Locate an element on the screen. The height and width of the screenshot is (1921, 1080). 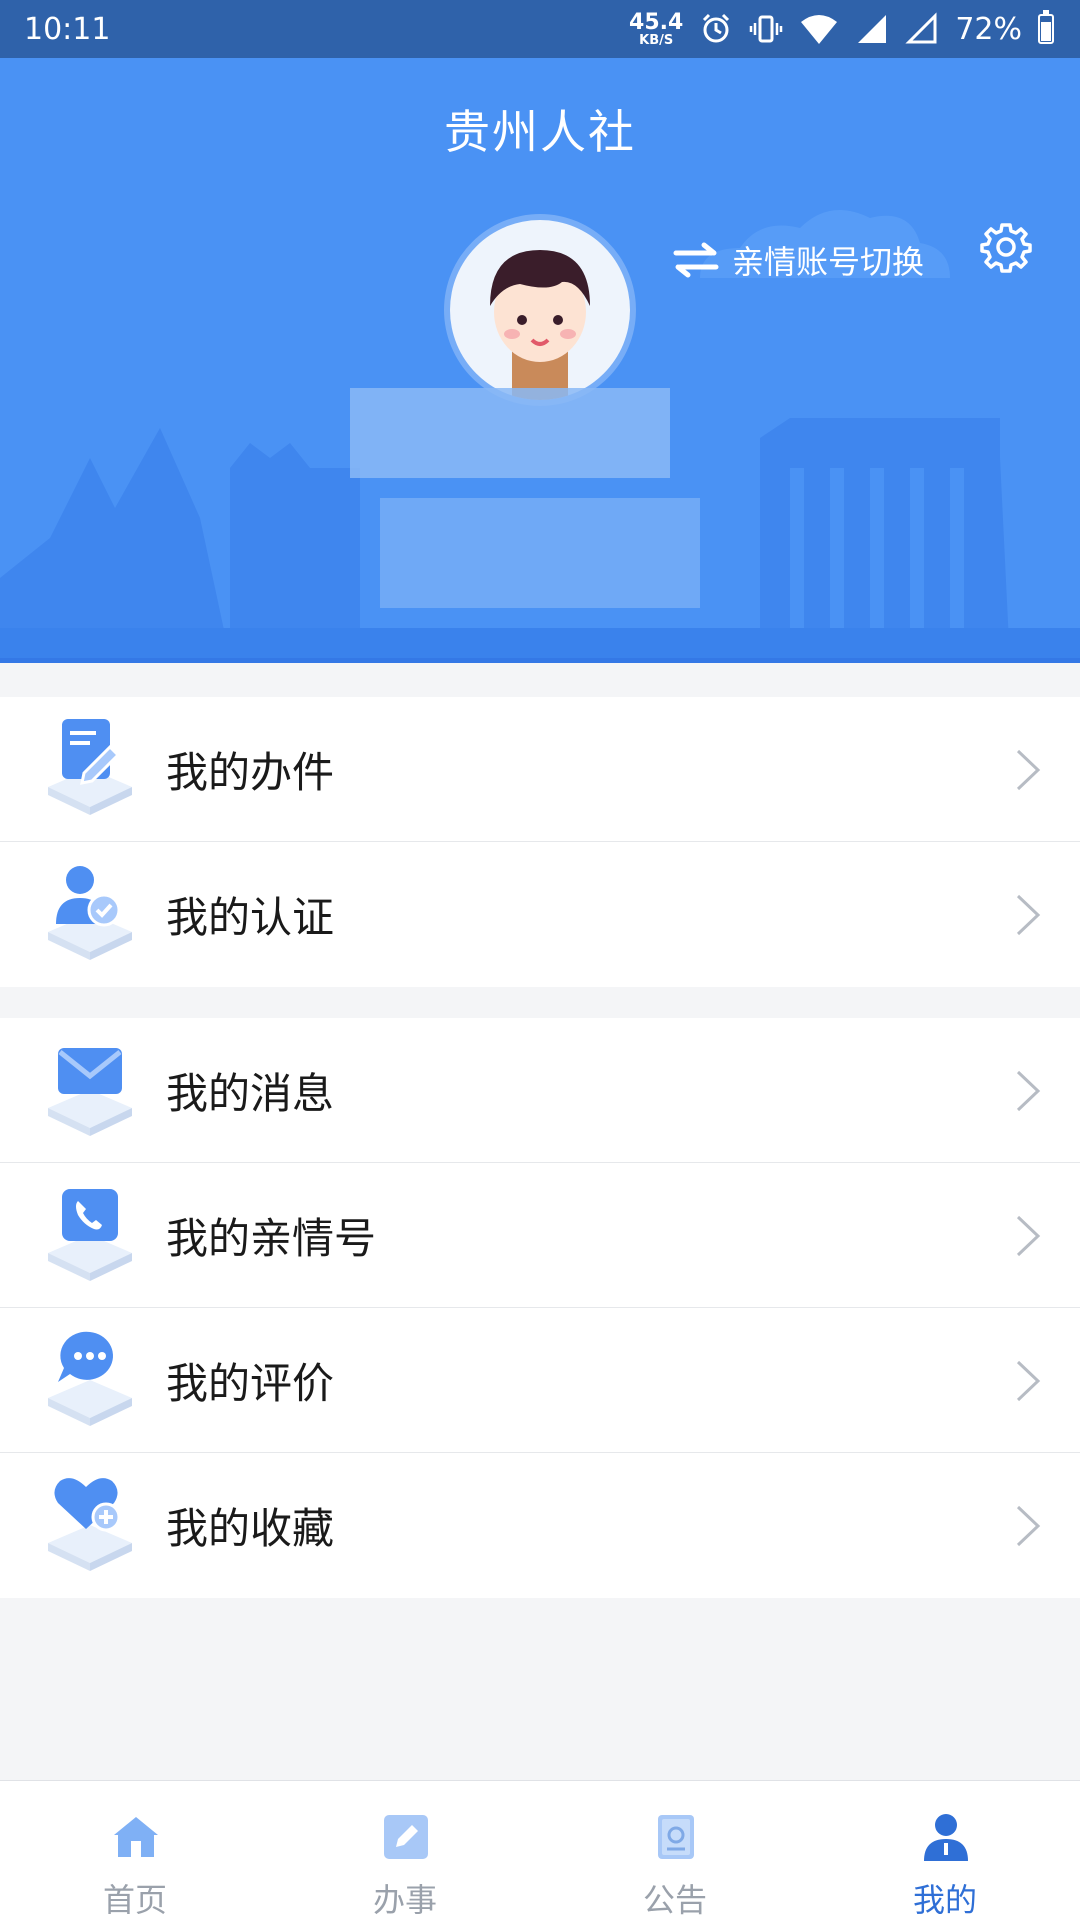
menu-item-my-reviews: 我的评价 is located at coordinates (540, 1380).